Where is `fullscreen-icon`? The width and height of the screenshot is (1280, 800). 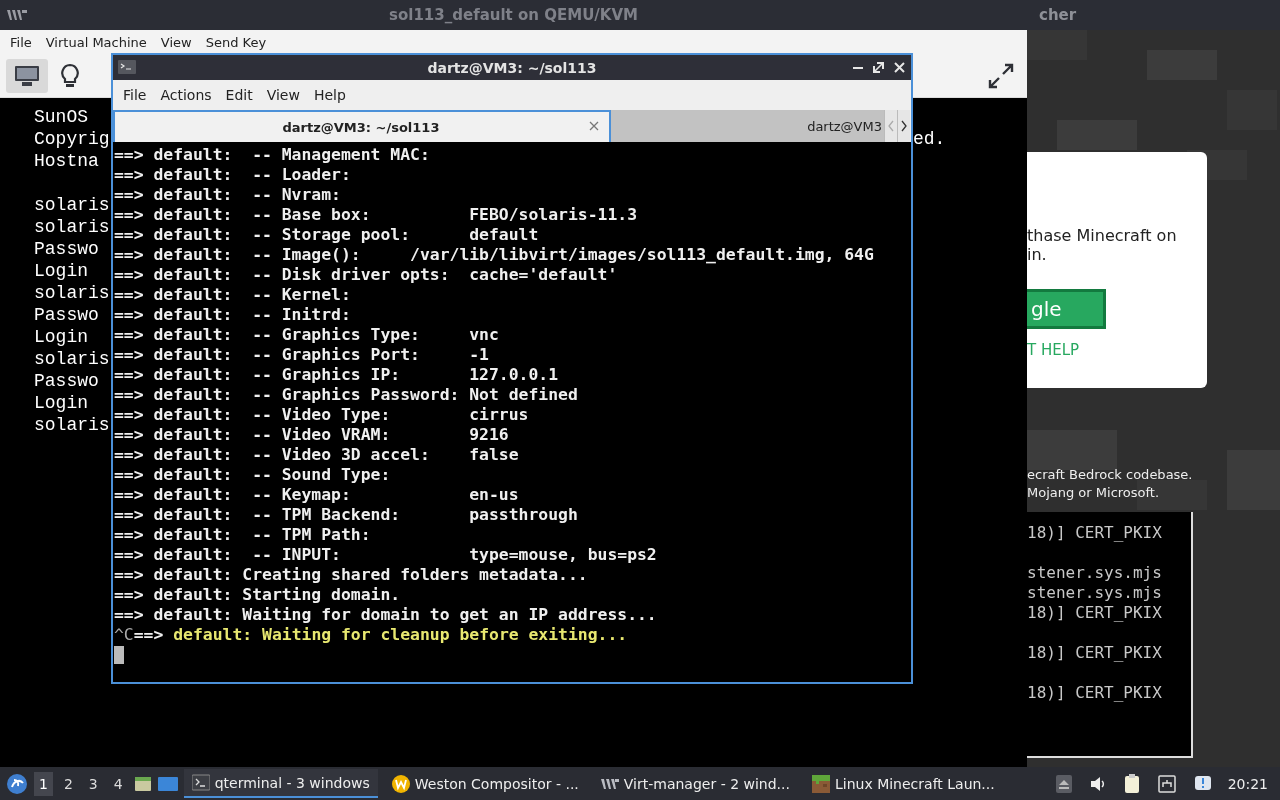 fullscreen-icon is located at coordinates (1001, 76).